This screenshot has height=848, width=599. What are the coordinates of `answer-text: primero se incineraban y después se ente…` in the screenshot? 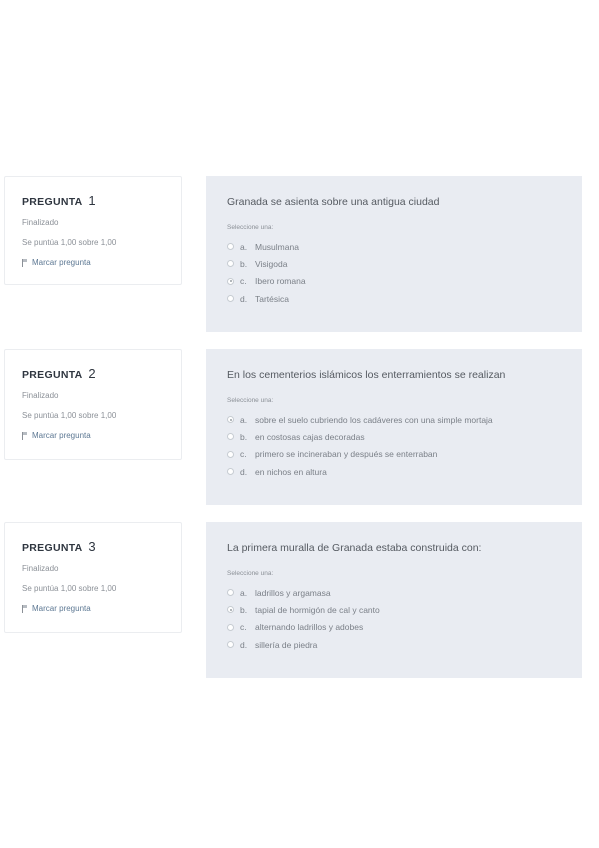 It's located at (346, 454).